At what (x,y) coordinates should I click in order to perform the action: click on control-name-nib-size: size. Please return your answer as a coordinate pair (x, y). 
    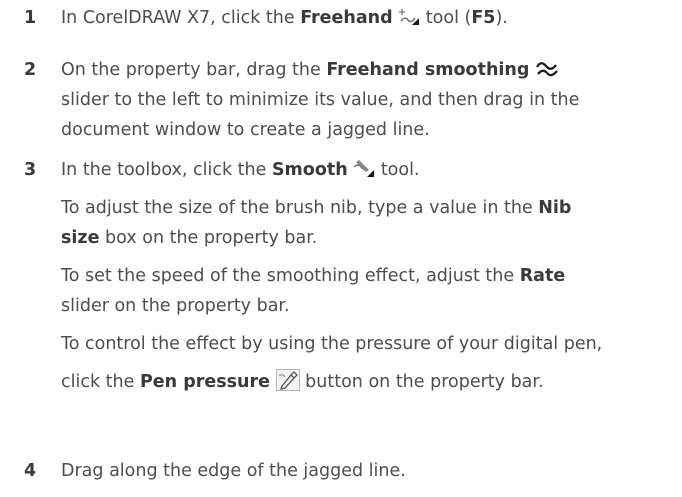
    Looking at the image, I should click on (80, 238).